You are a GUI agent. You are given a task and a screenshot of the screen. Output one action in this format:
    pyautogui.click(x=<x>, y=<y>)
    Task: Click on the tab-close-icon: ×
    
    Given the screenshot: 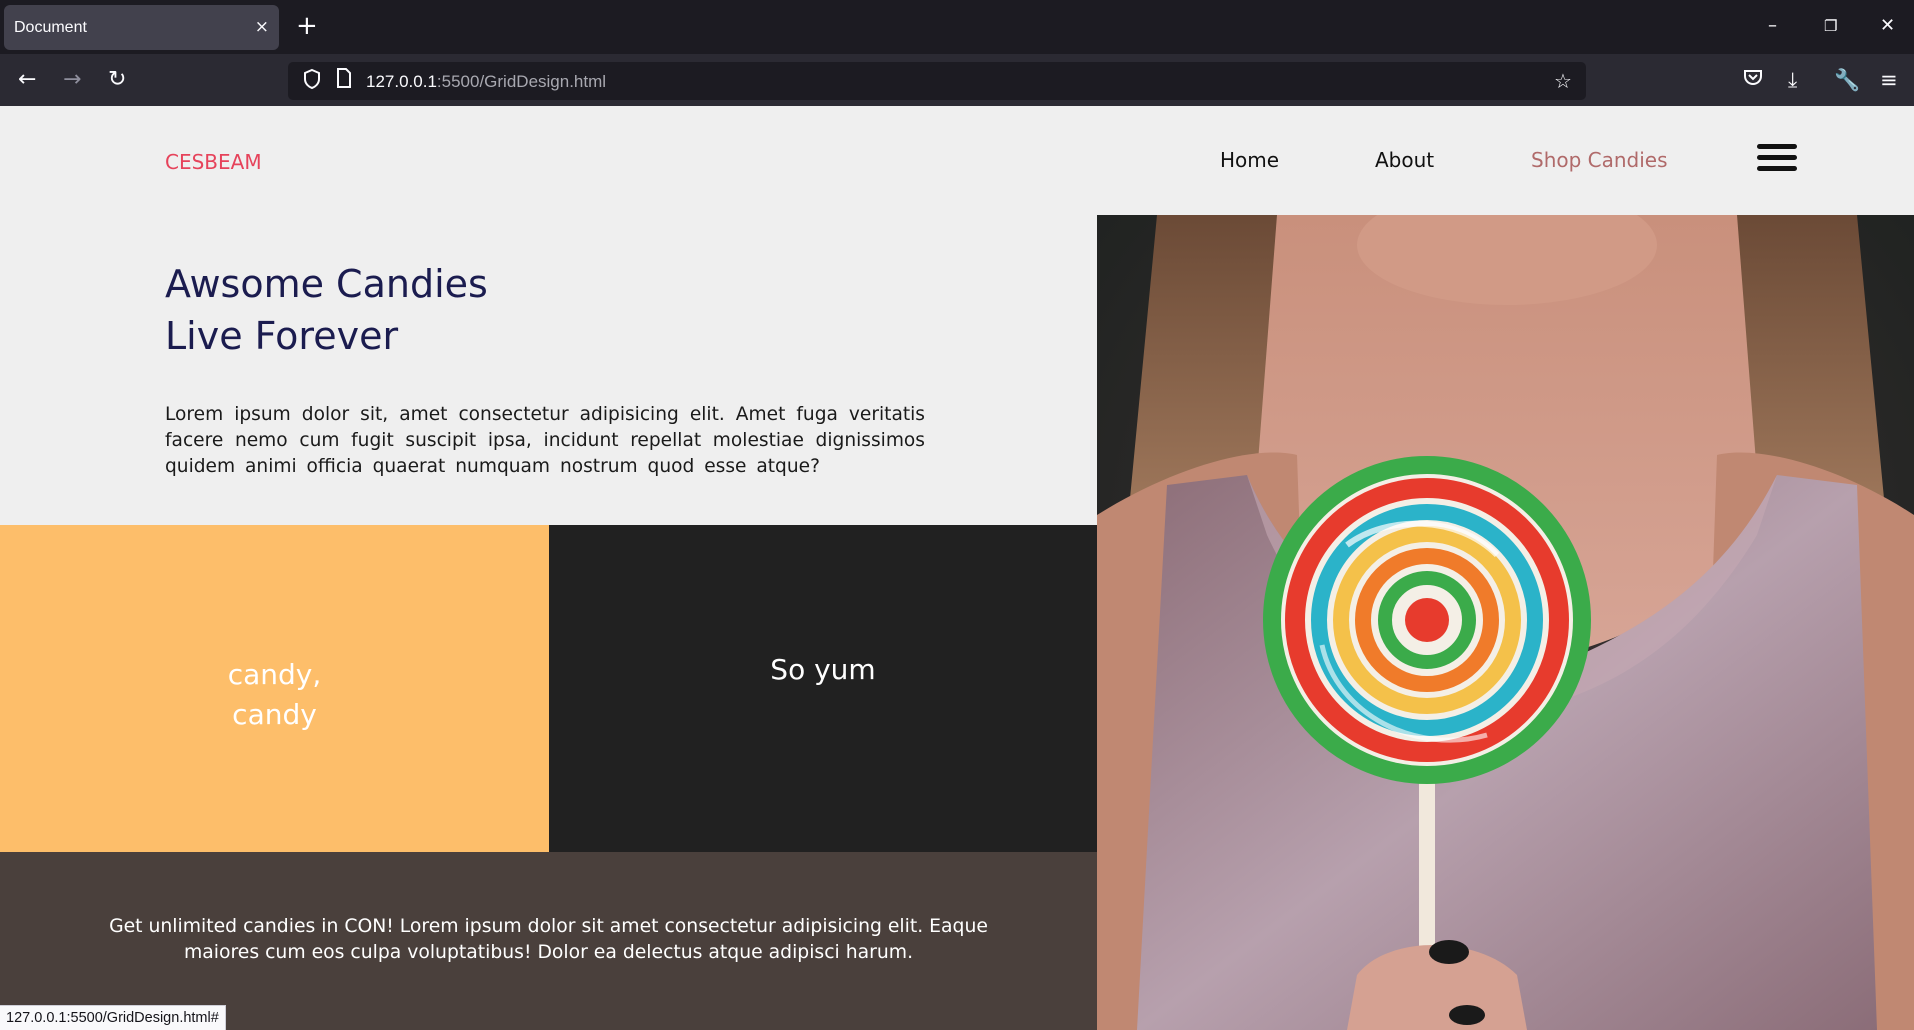 What is the action you would take?
    pyautogui.click(x=262, y=27)
    